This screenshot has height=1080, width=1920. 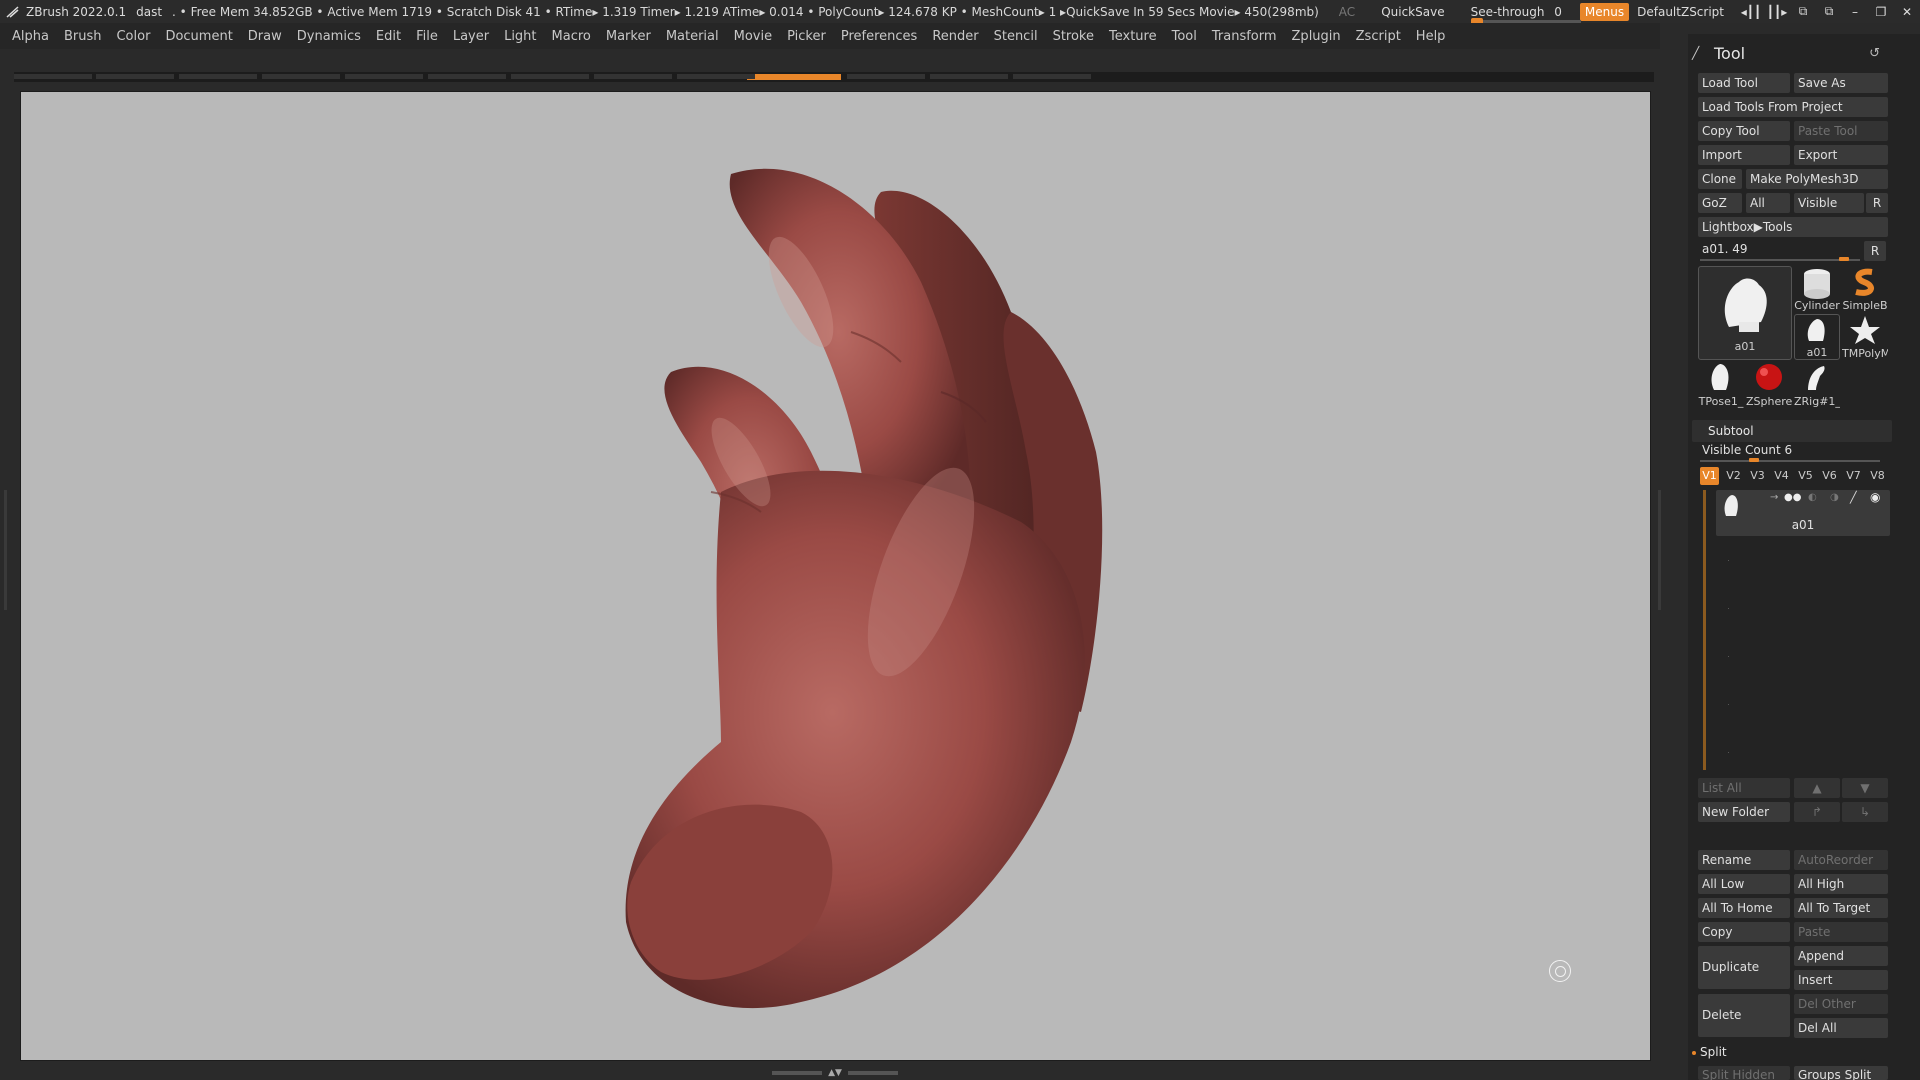 What do you see at coordinates (1744, 908) in the screenshot?
I see `all-to-home-button: All To Home` at bounding box center [1744, 908].